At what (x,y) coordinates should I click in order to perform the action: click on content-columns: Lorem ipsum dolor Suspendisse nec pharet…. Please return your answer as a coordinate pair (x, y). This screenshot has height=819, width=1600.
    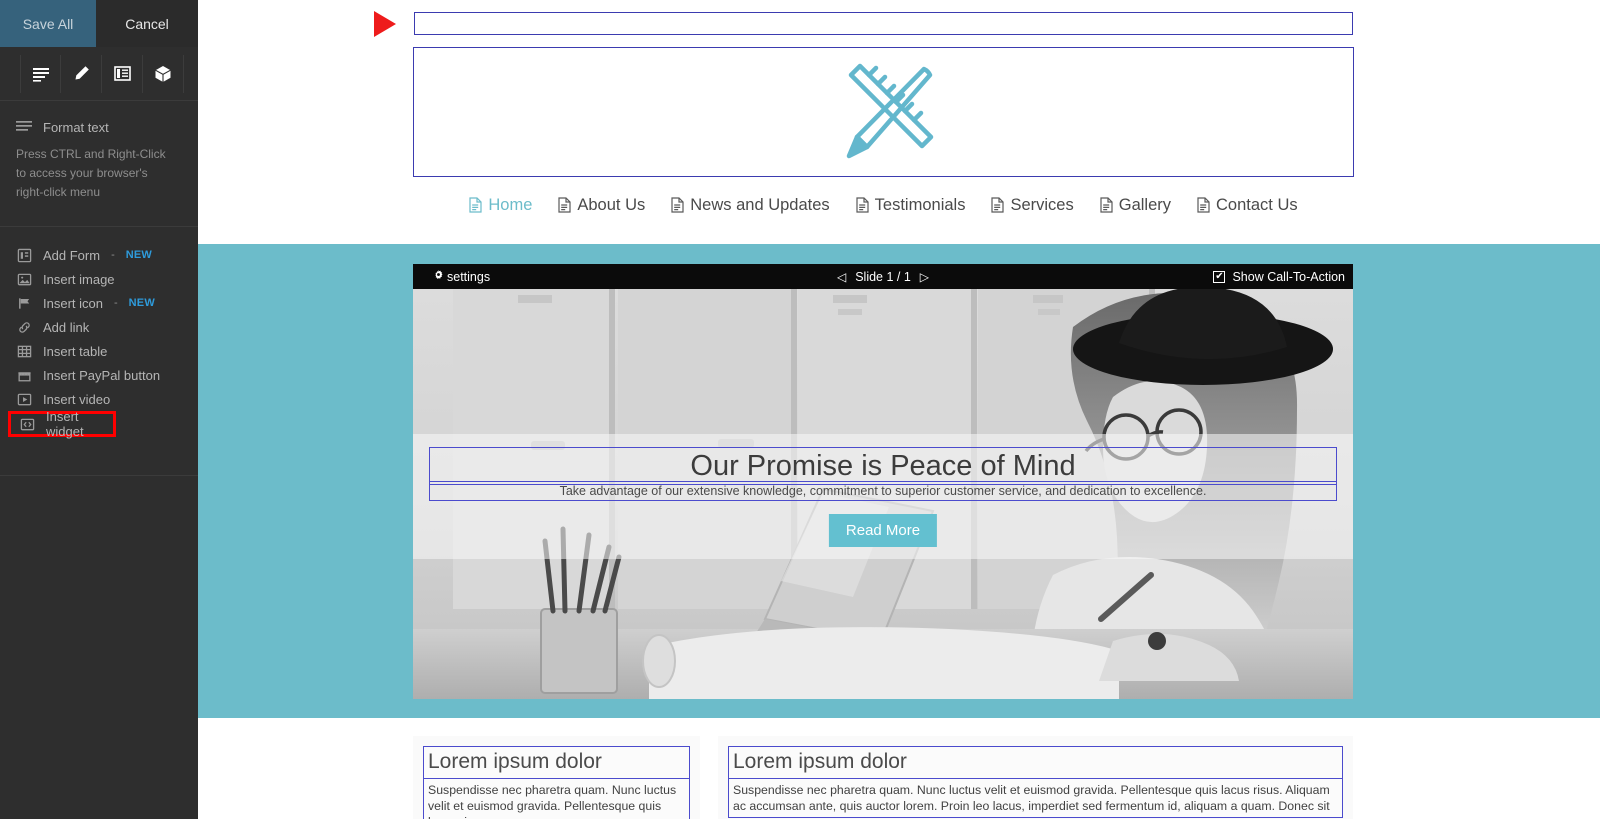
    Looking at the image, I should click on (883, 777).